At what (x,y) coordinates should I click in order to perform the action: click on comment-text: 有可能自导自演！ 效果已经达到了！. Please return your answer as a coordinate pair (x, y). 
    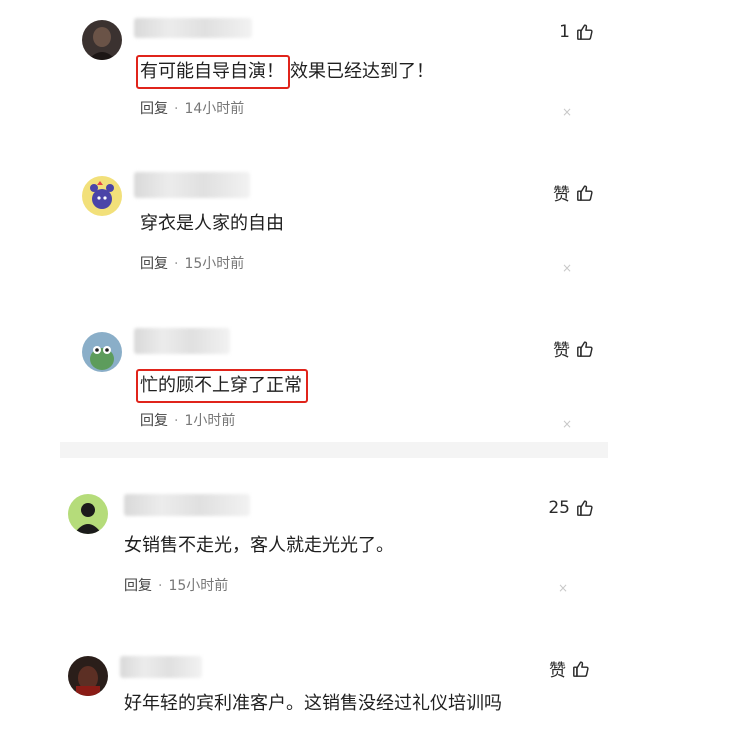
    Looking at the image, I should click on (285, 72).